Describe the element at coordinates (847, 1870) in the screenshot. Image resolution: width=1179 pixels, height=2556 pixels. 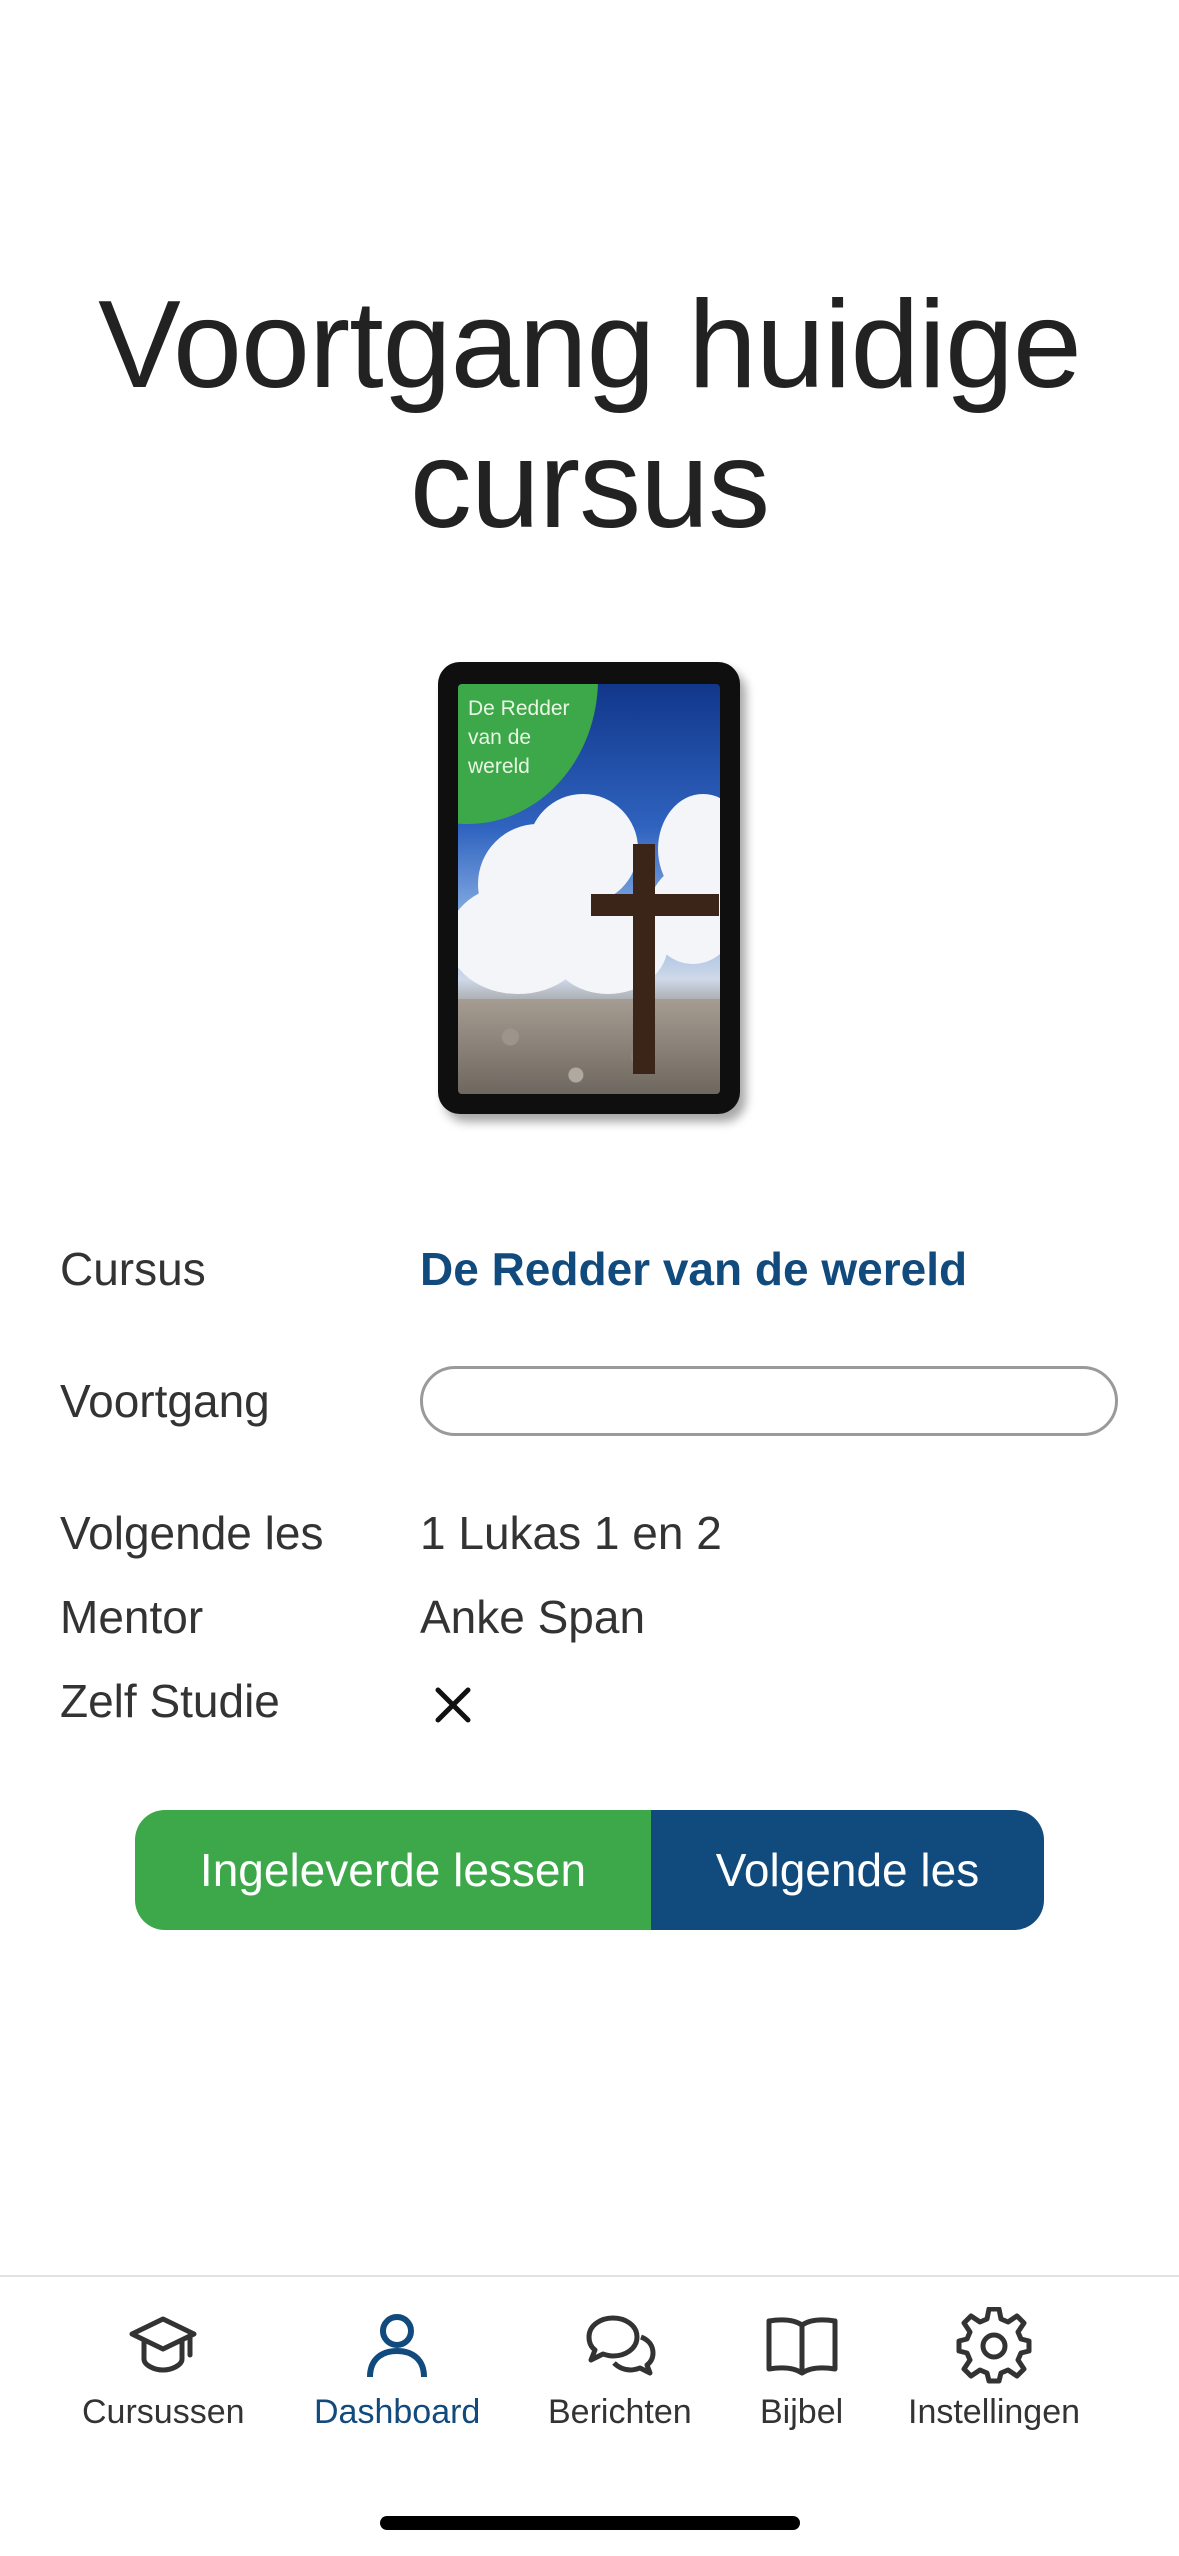
I see `next-lesson-button: Volgende les` at that location.